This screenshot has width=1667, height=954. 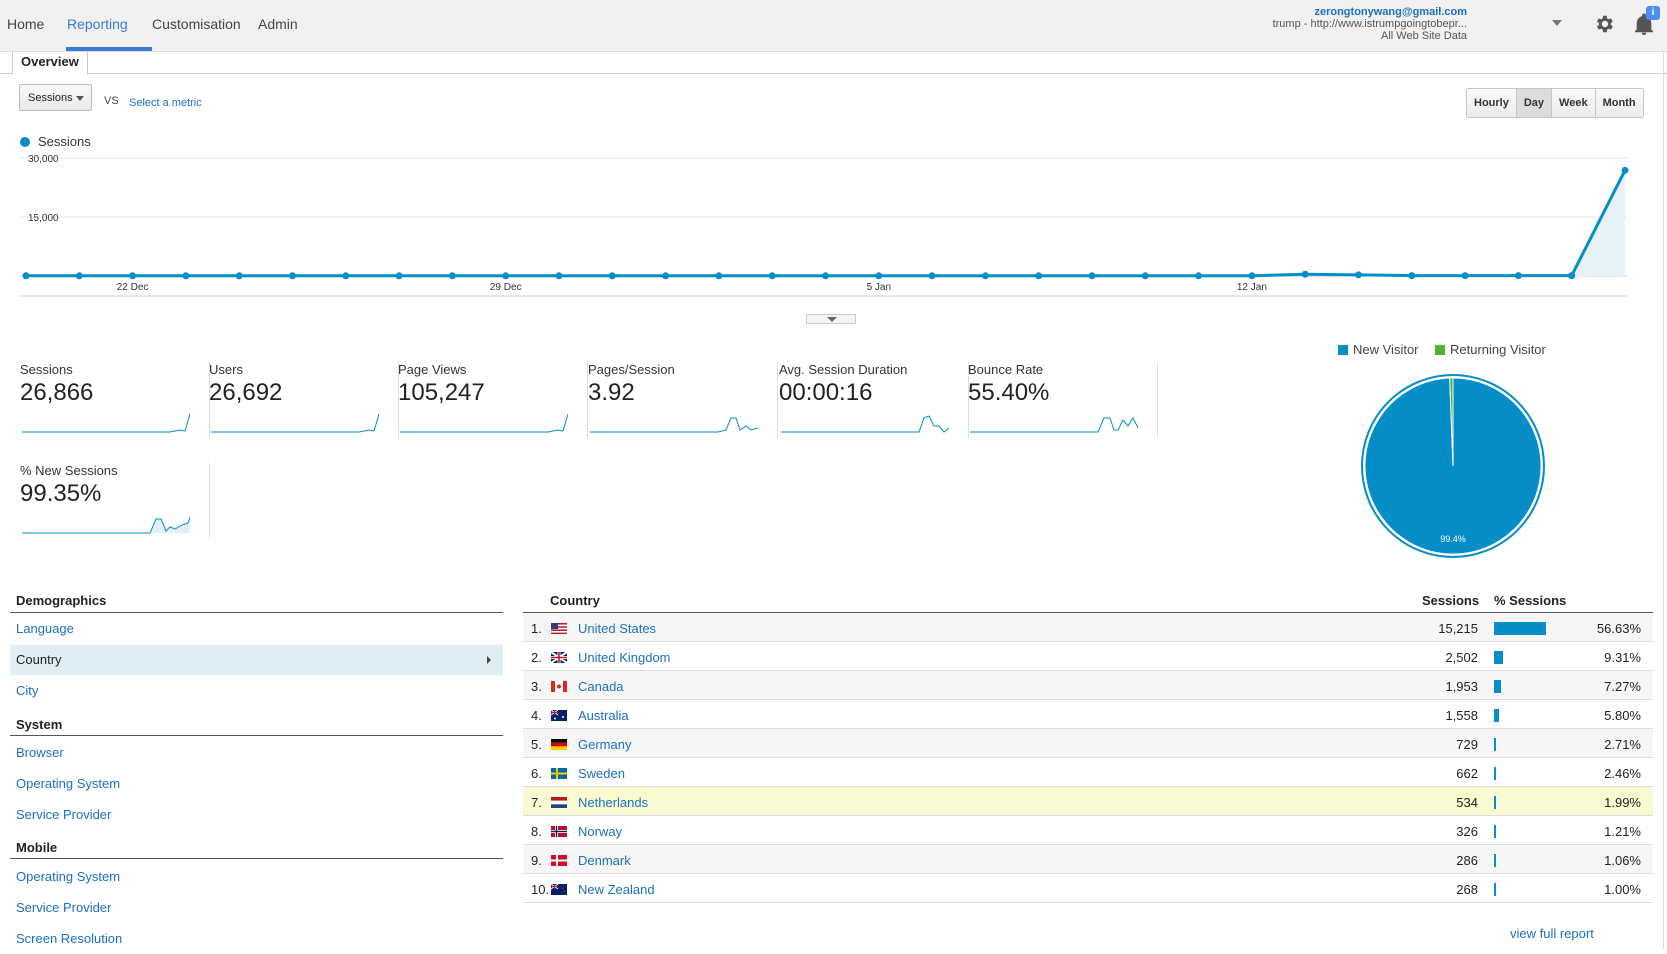 I want to click on legend-returning-label: Returning Visitor, so click(x=1498, y=349).